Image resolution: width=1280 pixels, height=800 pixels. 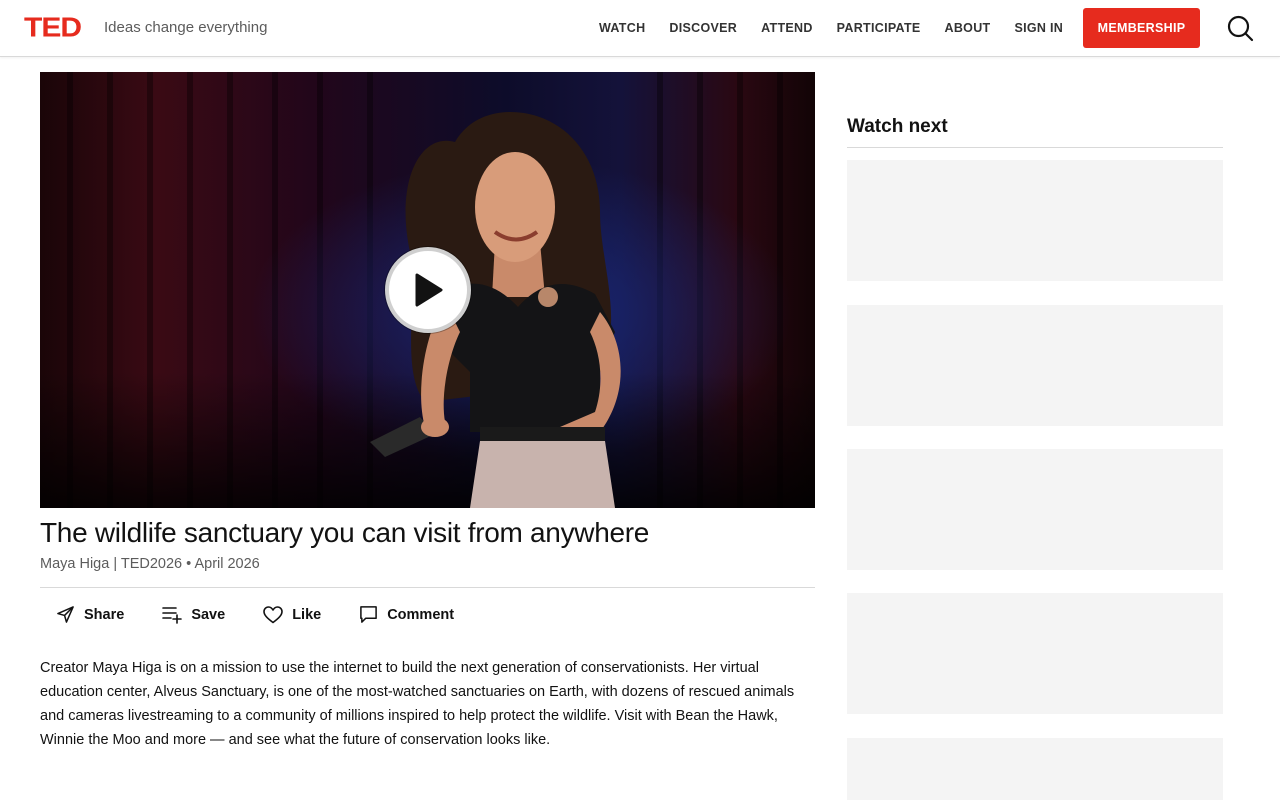 I want to click on share-label: Share, so click(x=104, y=614).